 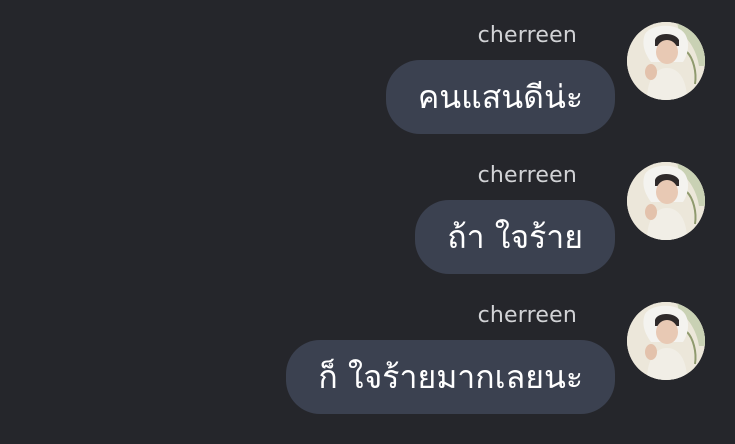 I want to click on message-bubble: ก็ ใจร้ายมากเลยนะ, so click(x=450, y=377).